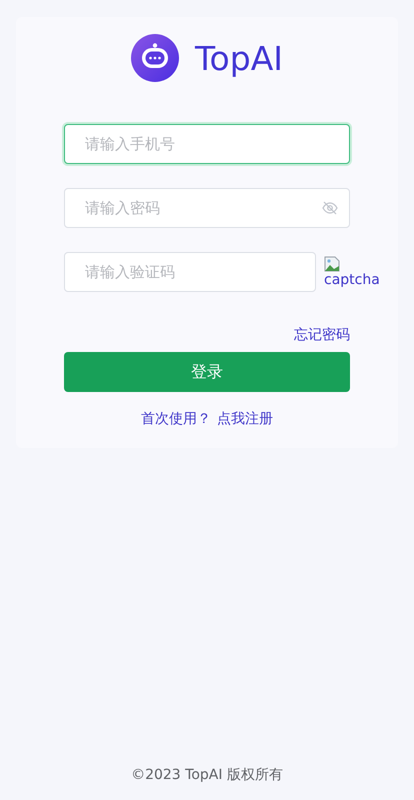 The image size is (414, 800). What do you see at coordinates (352, 280) in the screenshot?
I see `captcha-image-alt-text: captcha` at bounding box center [352, 280].